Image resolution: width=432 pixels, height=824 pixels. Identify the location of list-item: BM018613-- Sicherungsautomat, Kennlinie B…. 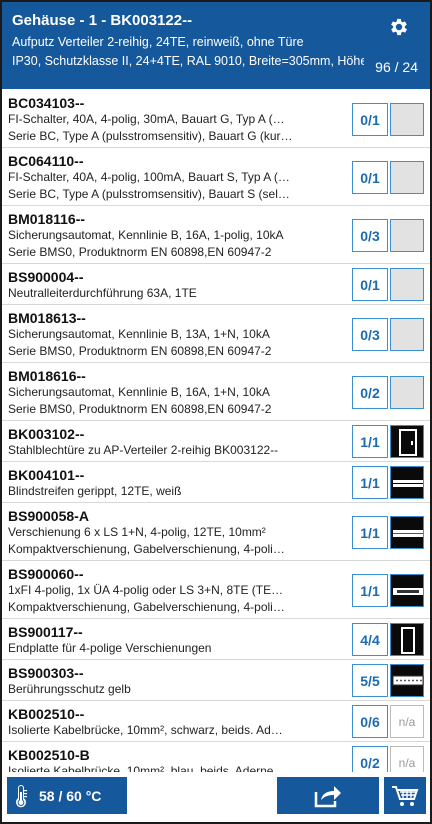
(216, 334).